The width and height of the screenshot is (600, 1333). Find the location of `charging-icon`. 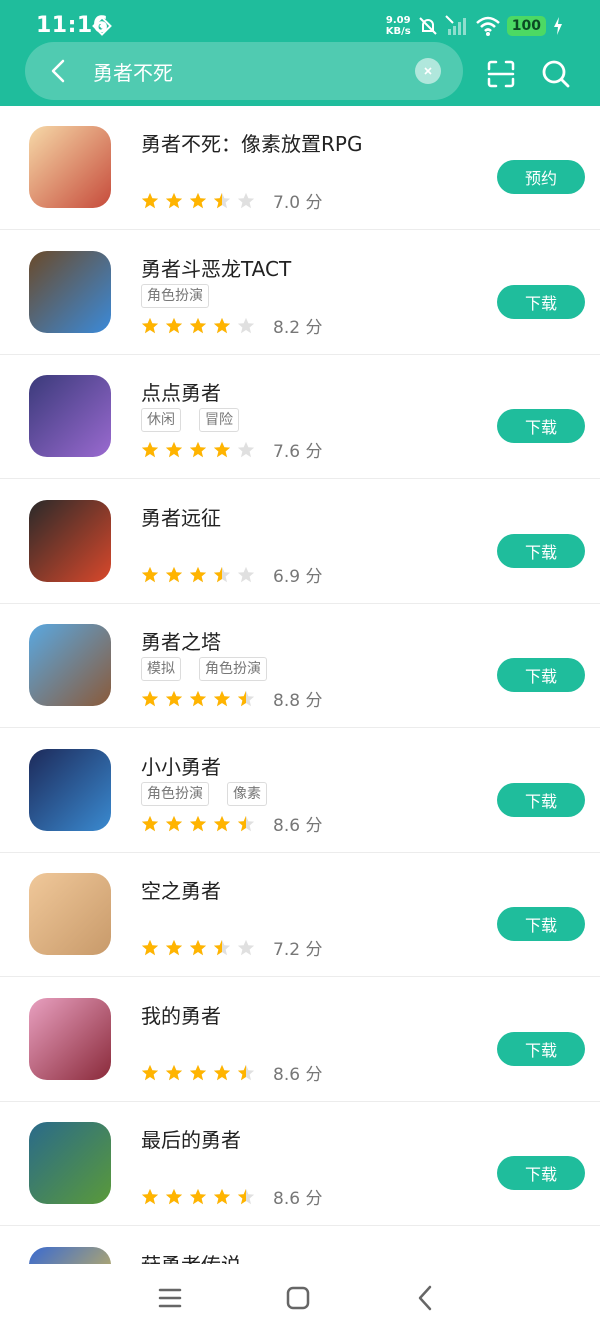

charging-icon is located at coordinates (558, 26).